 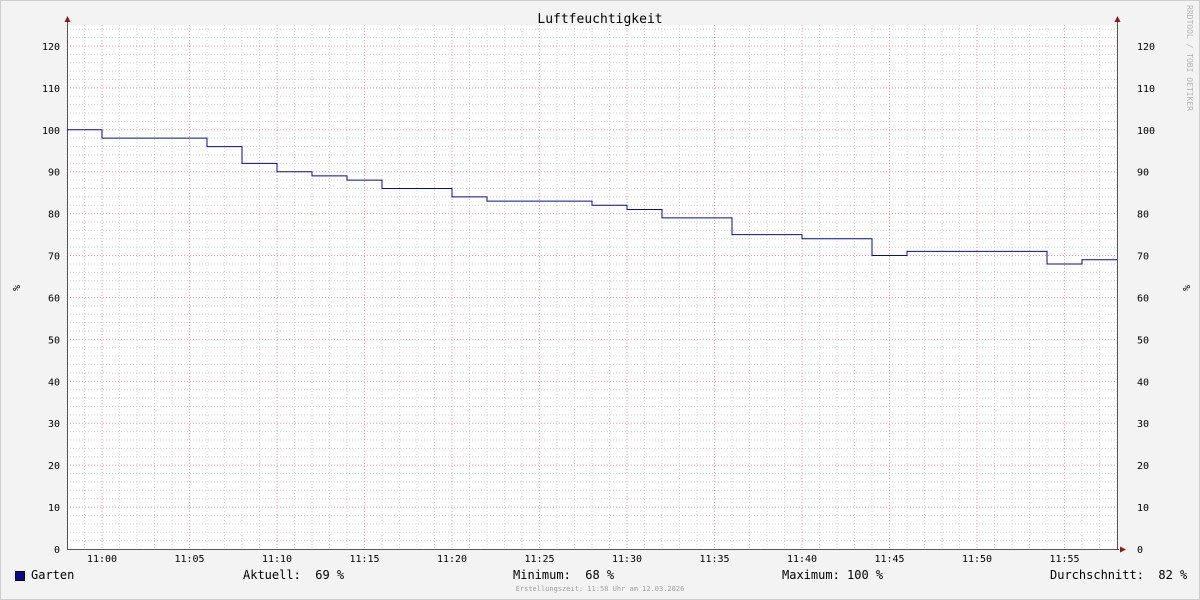 I want to click on y-tick-label-right: 10, so click(x=1143, y=508).